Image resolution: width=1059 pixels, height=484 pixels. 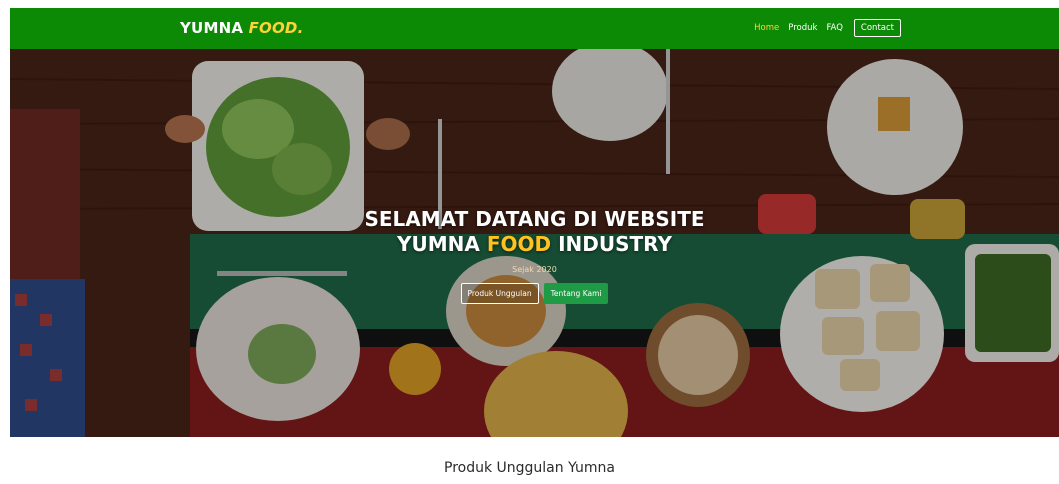 I want to click on hero-buttons: Produk Unggulan Tentang Kami, so click(x=534, y=293).